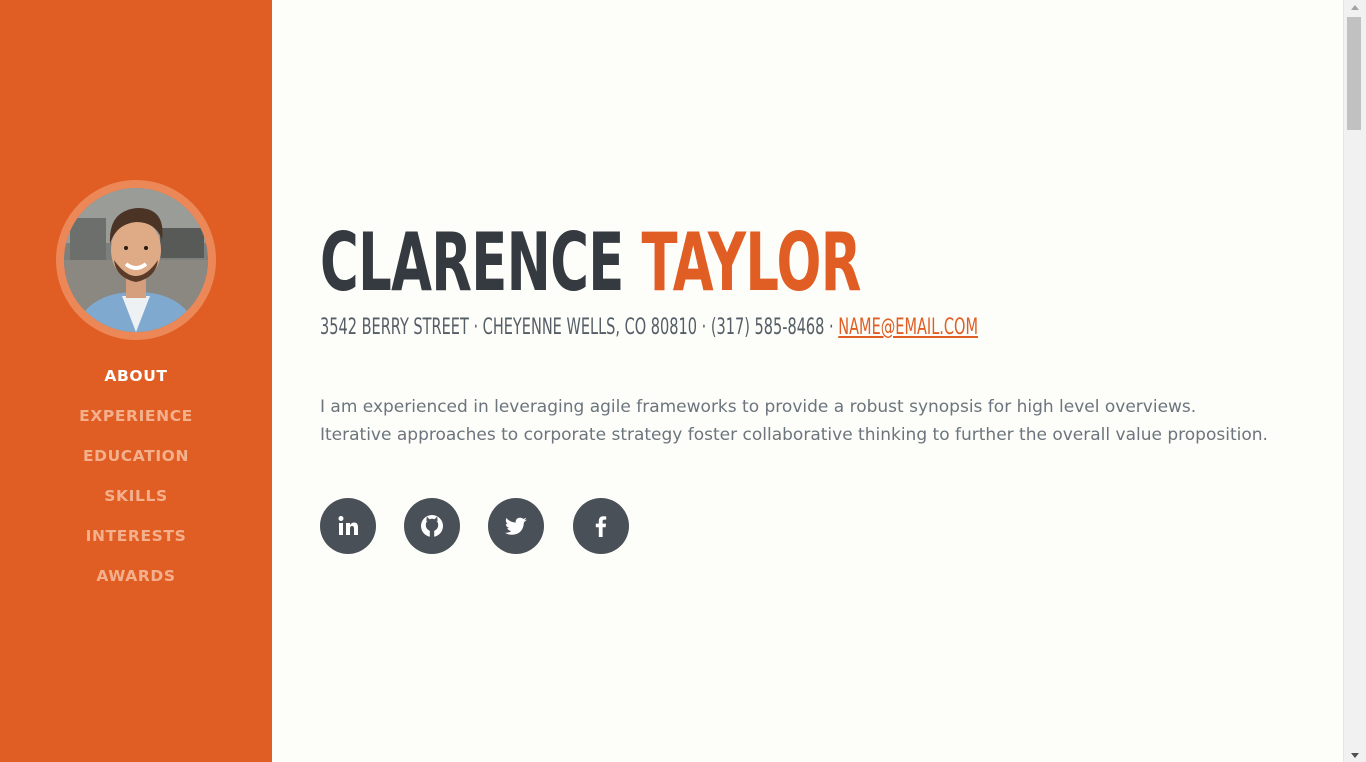 The height and width of the screenshot is (762, 1366). I want to click on avatar-photo, so click(136, 260).